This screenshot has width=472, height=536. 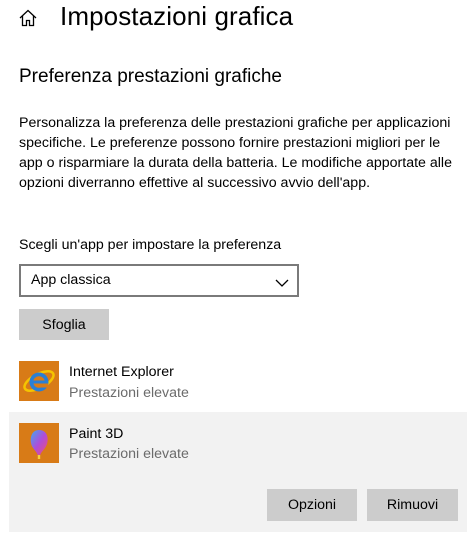 I want to click on app-type-selected-value: App classica, so click(x=71, y=280).